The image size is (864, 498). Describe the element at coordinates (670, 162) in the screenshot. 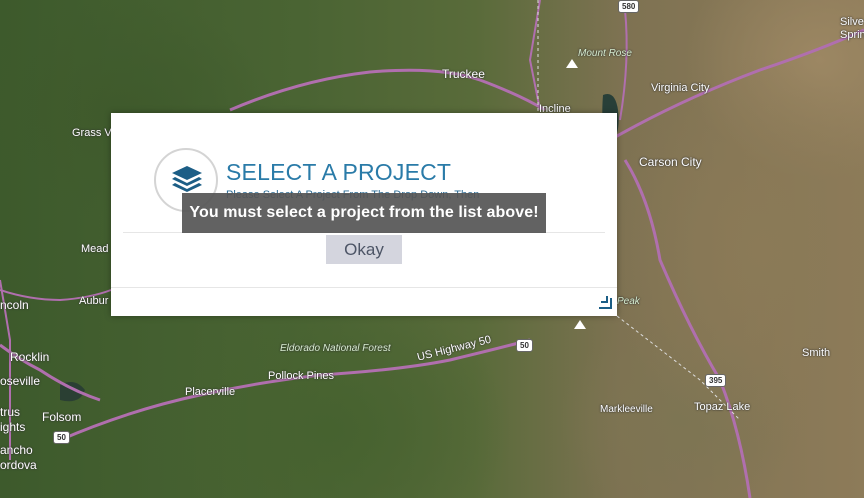

I see `map-label-carson-city: Carson City` at that location.